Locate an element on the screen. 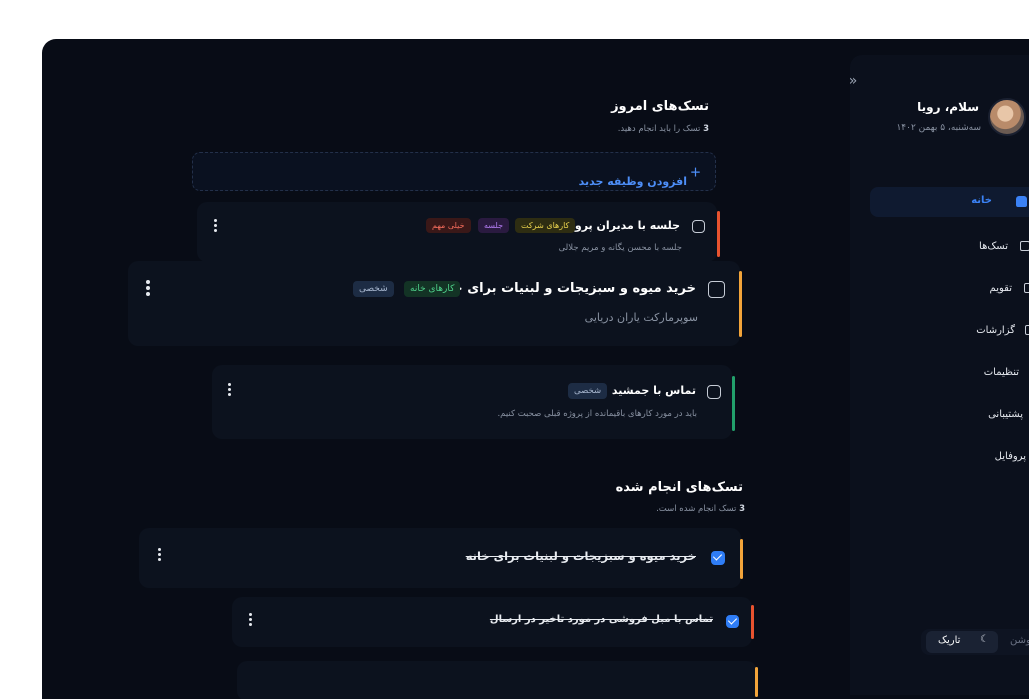  today-section-subtitle: 3 تسک را باید انجام دهید. is located at coordinates (663, 129).